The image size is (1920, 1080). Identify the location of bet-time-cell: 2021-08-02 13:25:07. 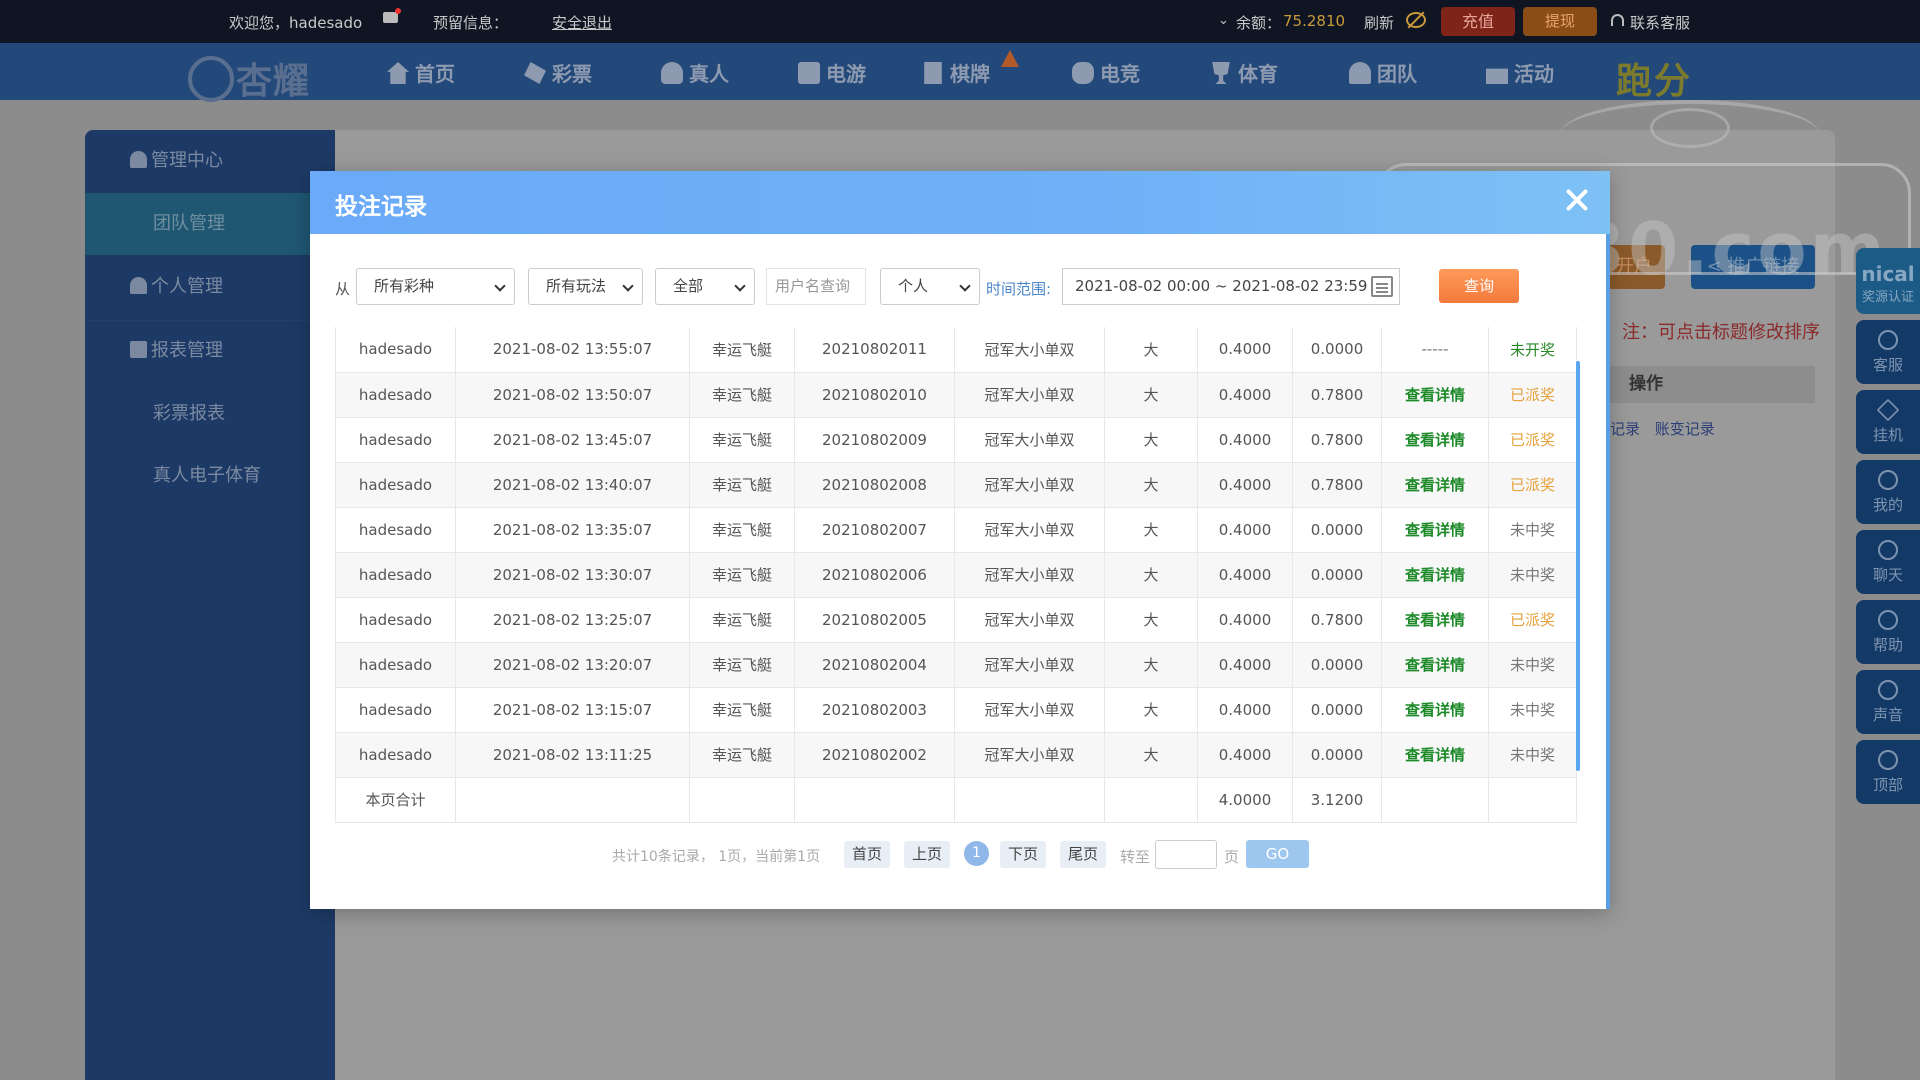
(572, 620).